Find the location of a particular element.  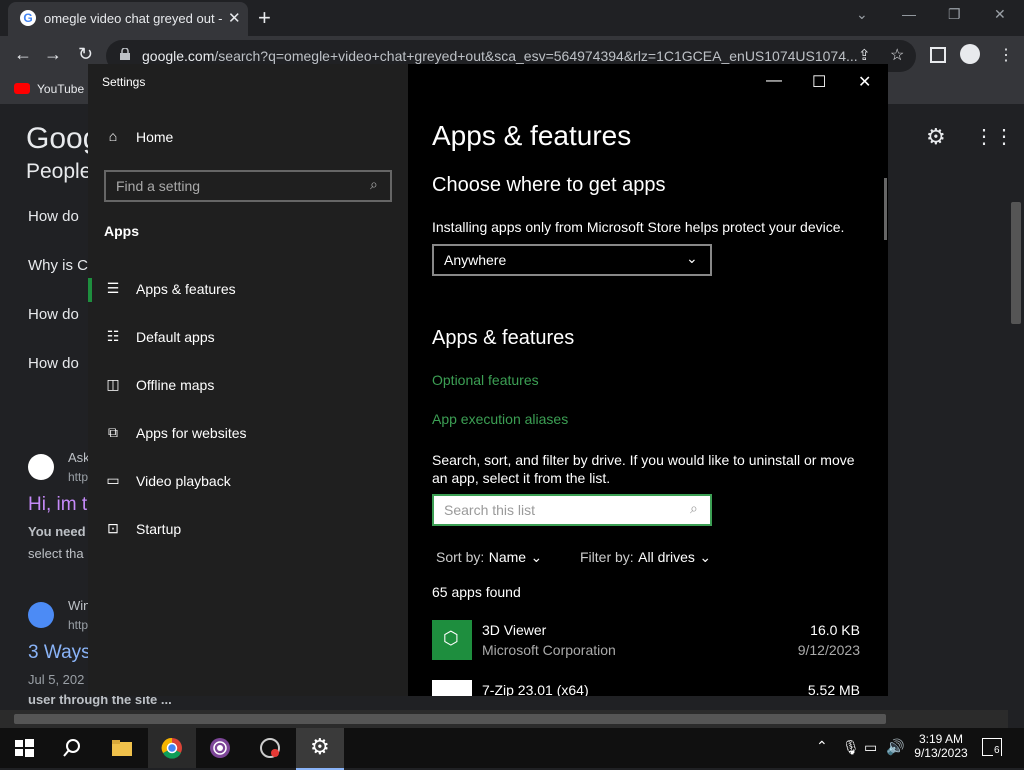

sort-by-dropdown: Sort by: Name ⌄ is located at coordinates (489, 558).